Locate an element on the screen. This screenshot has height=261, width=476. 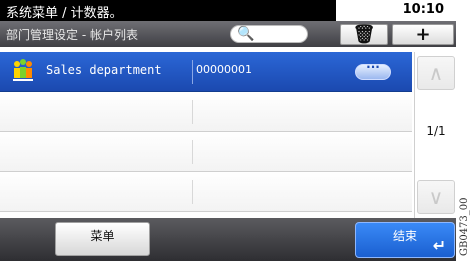
end-button: 结束 ↵ is located at coordinates (405, 240).